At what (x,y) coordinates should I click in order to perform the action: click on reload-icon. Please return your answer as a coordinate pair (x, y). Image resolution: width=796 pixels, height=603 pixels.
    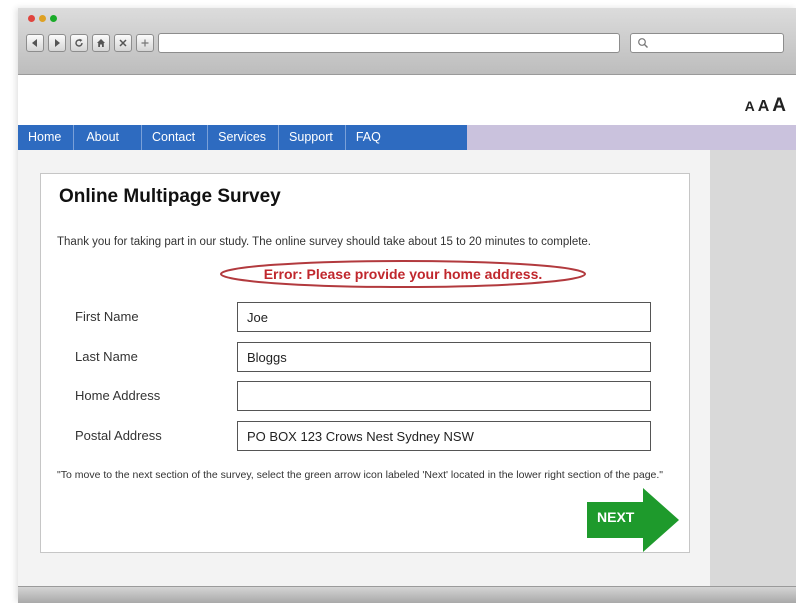
    Looking at the image, I should click on (79, 42).